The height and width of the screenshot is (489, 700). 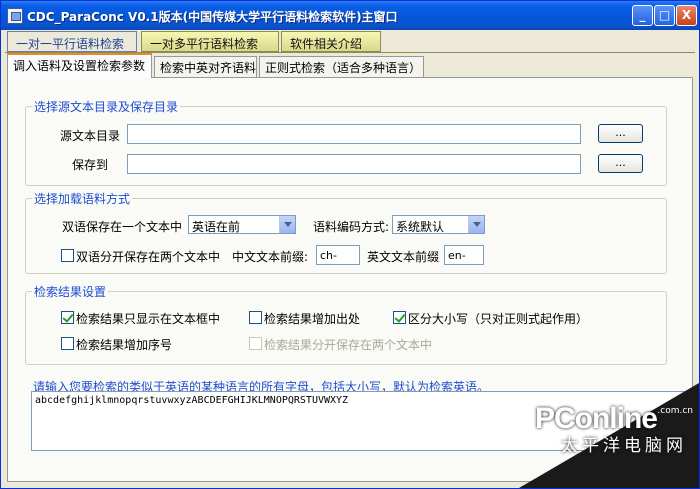 What do you see at coordinates (67, 255) in the screenshot?
I see `split-files-checkbox` at bounding box center [67, 255].